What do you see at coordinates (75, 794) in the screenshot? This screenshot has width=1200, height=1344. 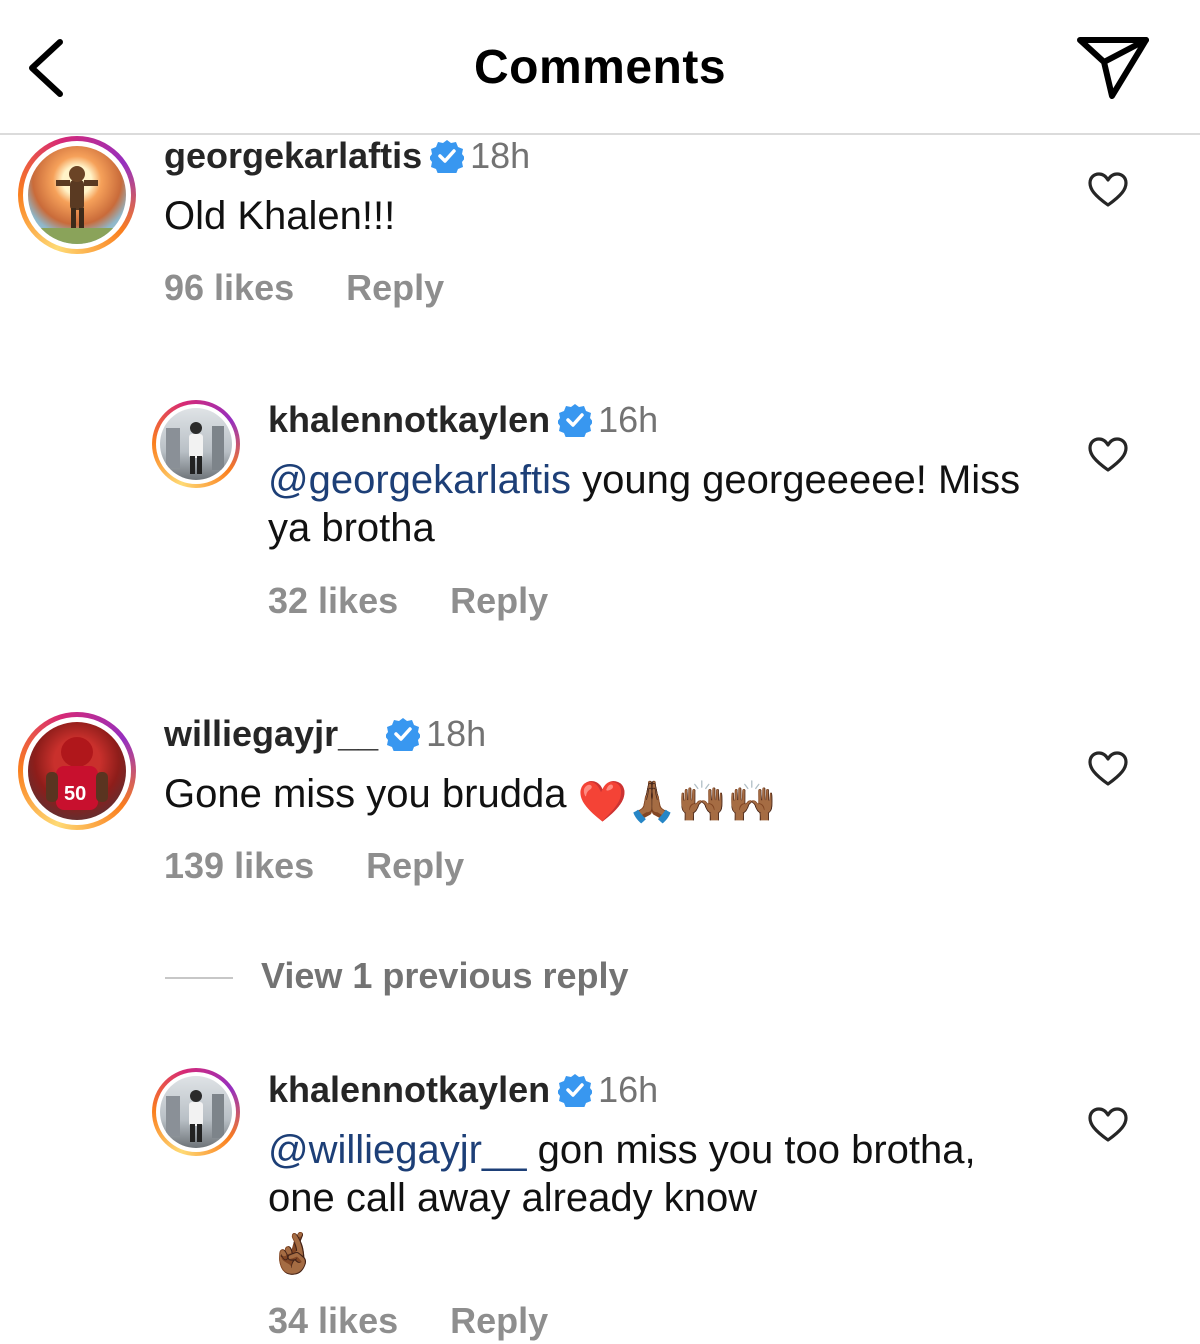 I see `svg-text: 50` at bounding box center [75, 794].